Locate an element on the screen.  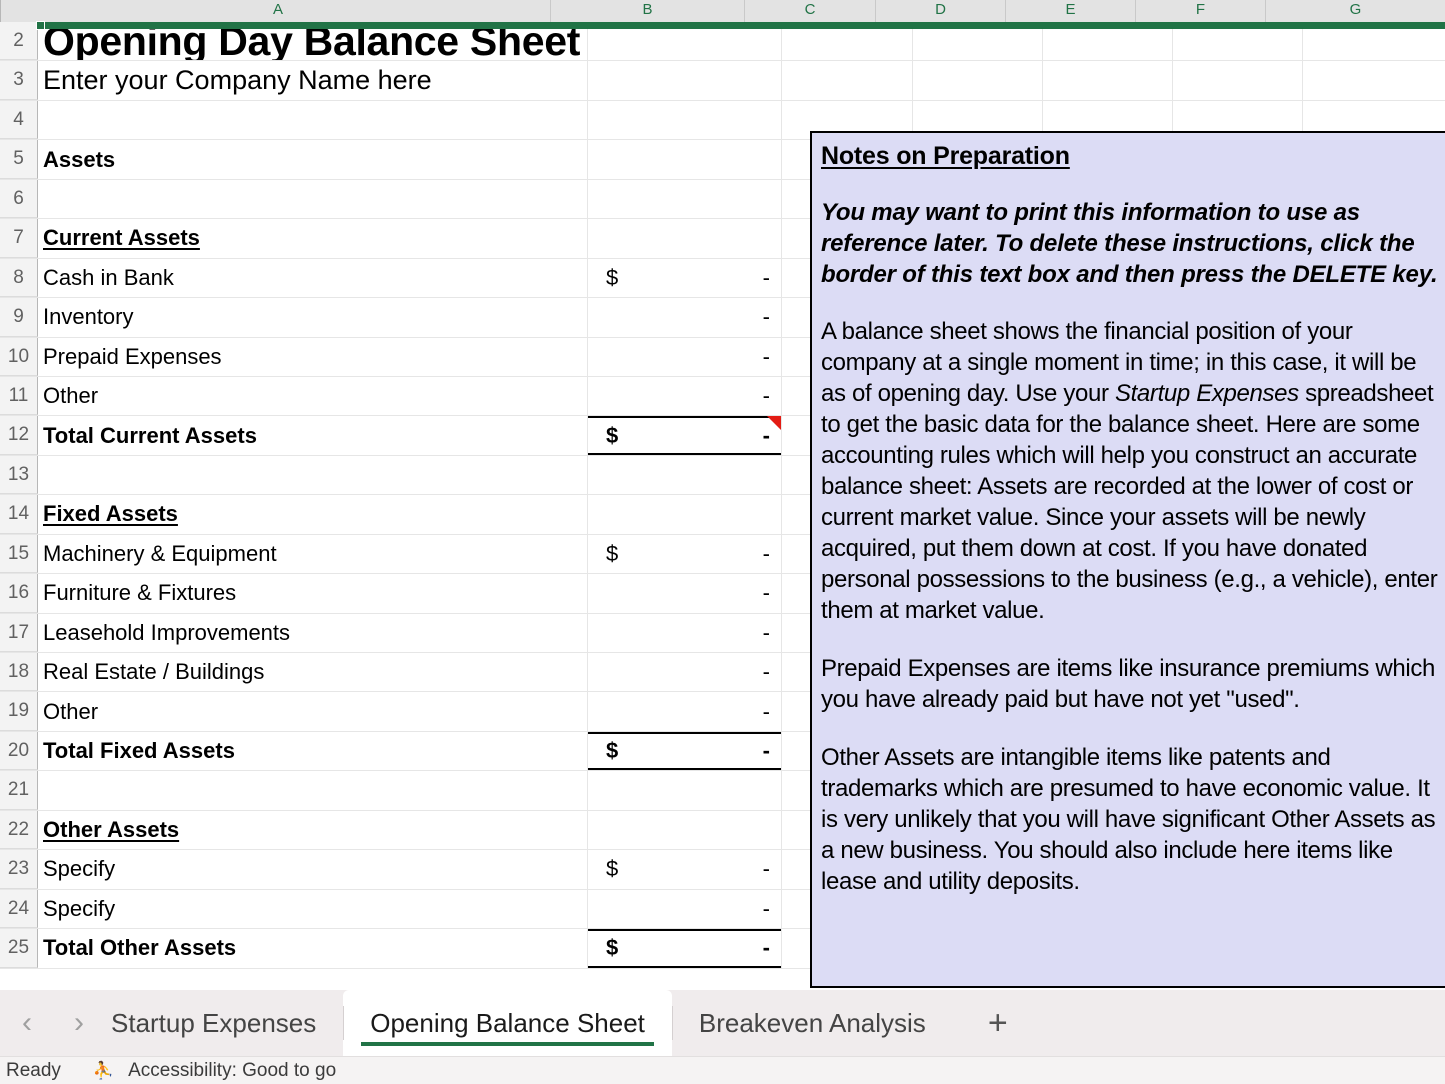
row-header: 2 is located at coordinates (19, 41).